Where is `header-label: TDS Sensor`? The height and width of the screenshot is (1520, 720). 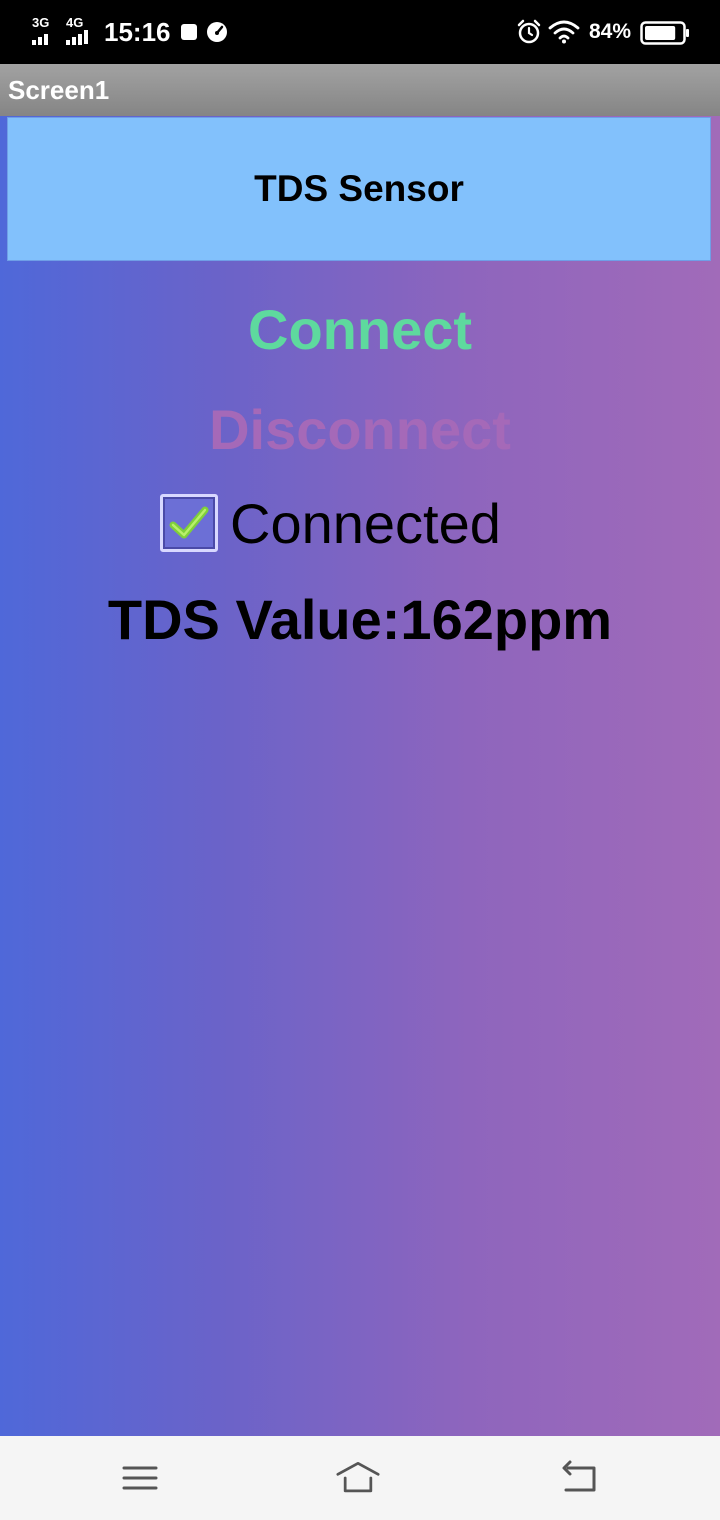
header-label: TDS Sensor is located at coordinates (359, 189).